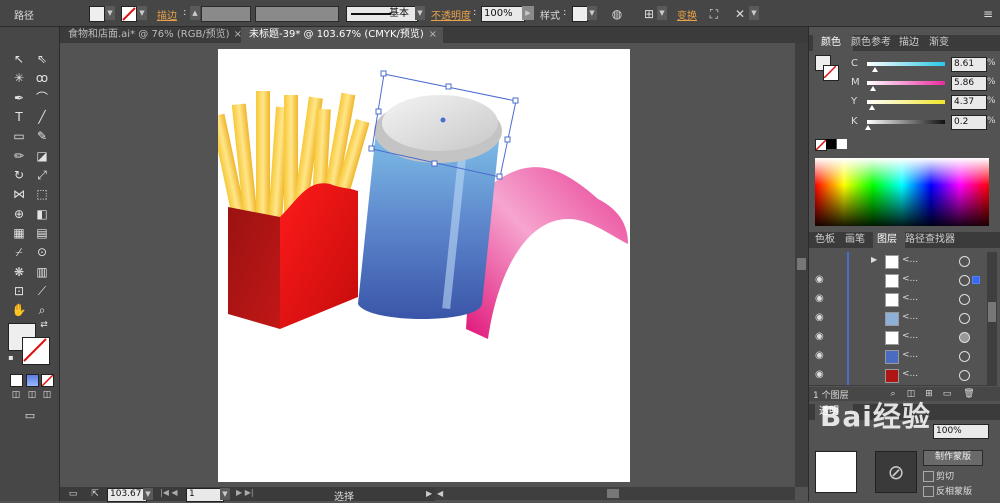 Image resolution: width=1000 pixels, height=503 pixels. What do you see at coordinates (30, 416) in the screenshot?
I see `screen-mode-icon: ▭` at bounding box center [30, 416].